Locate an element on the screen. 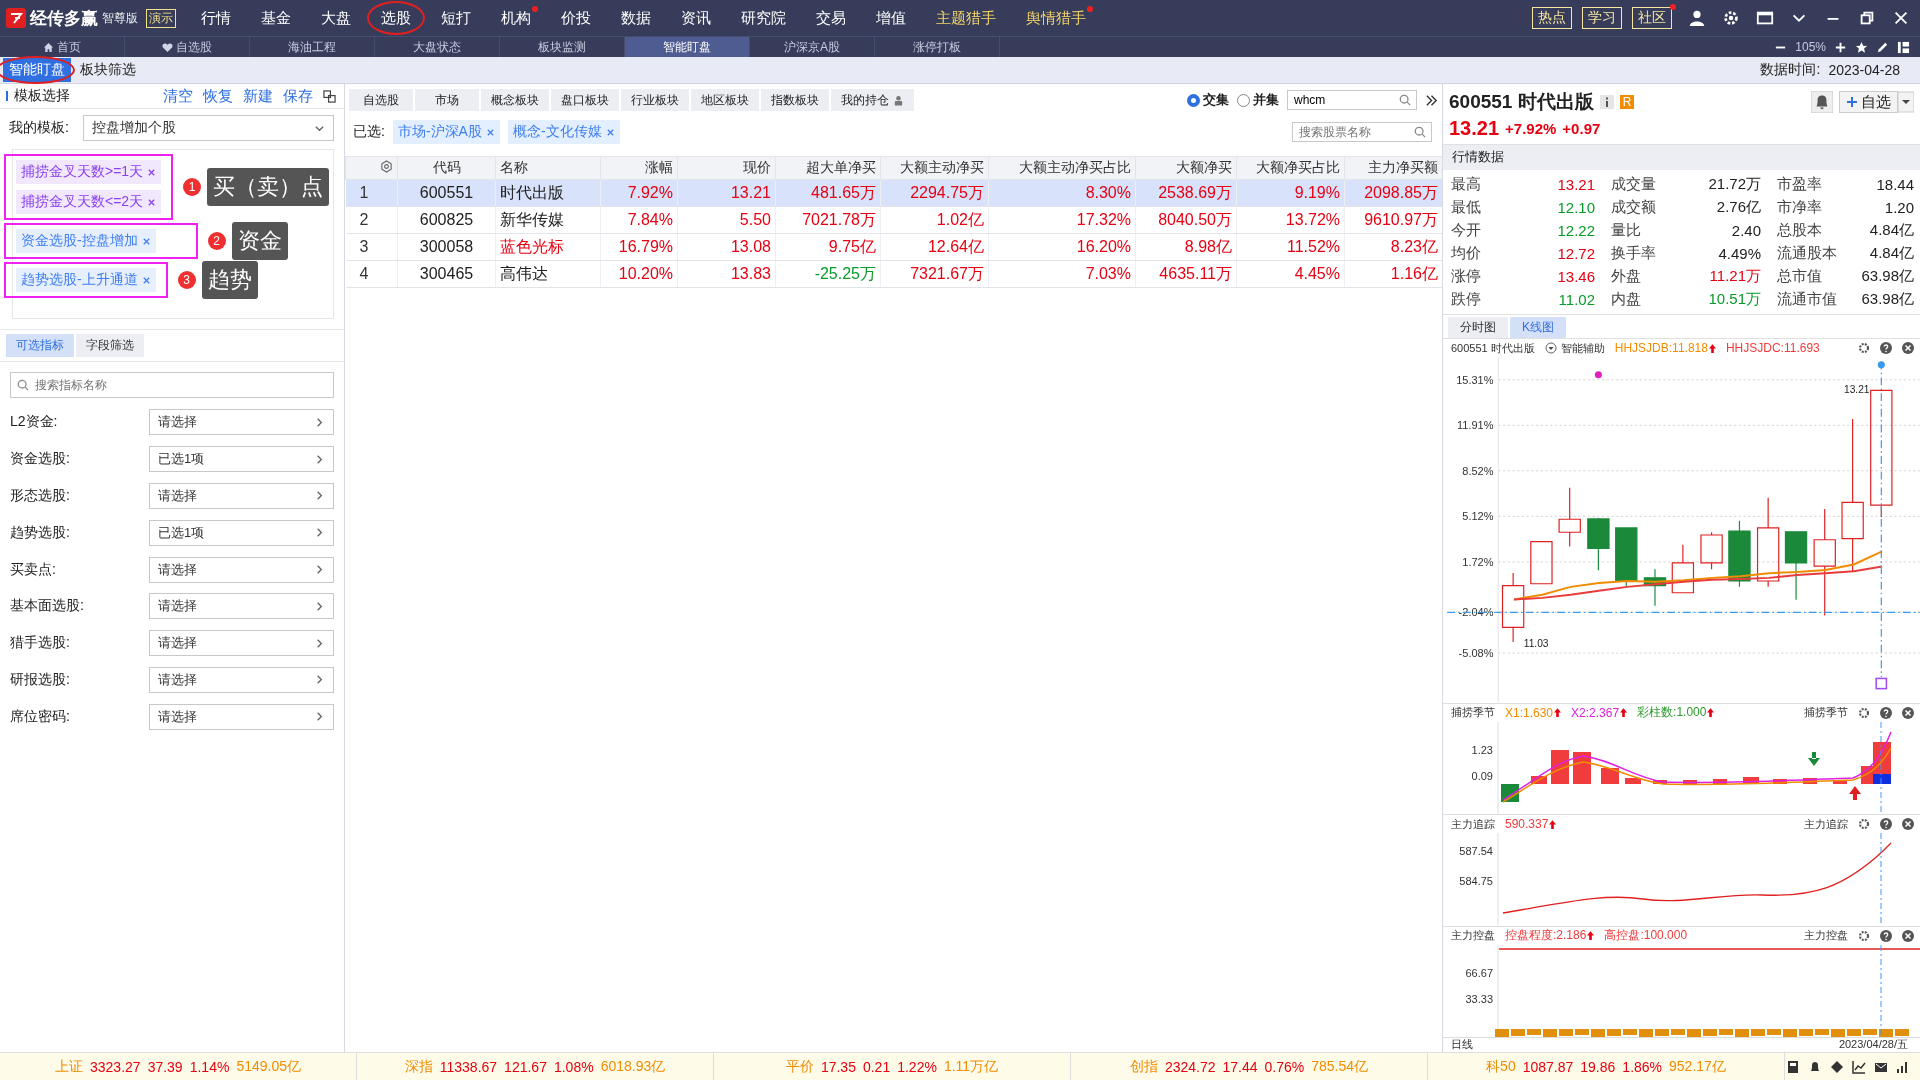 The height and width of the screenshot is (1080, 1920). column-header: 代码 is located at coordinates (446, 168).